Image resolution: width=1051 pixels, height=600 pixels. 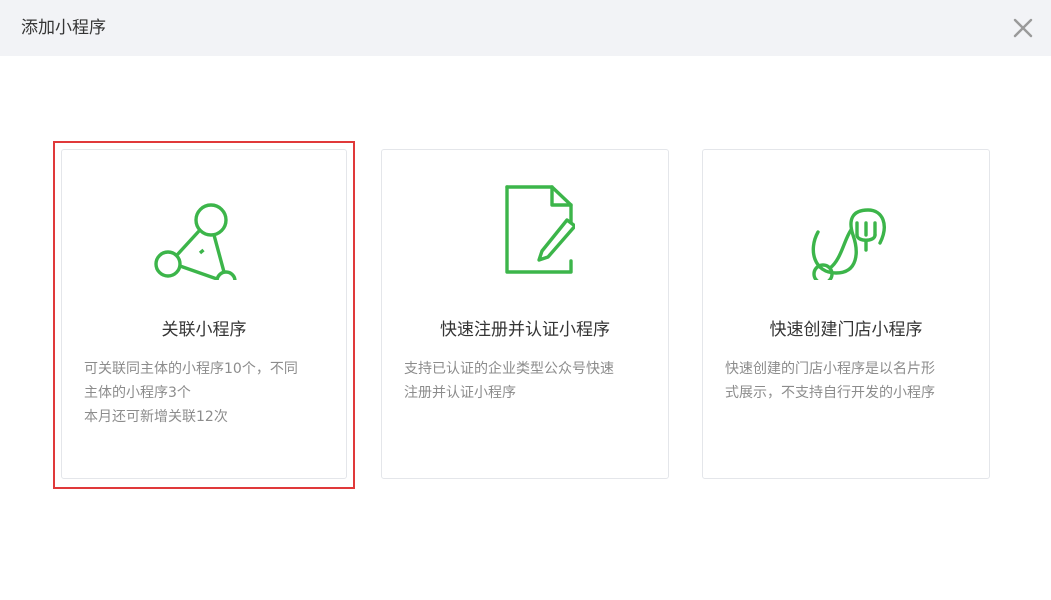 I want to click on card-description: 快速创建的门店小程序是以名片形 式展示，不支持自行开发的小程序, so click(x=847, y=381).